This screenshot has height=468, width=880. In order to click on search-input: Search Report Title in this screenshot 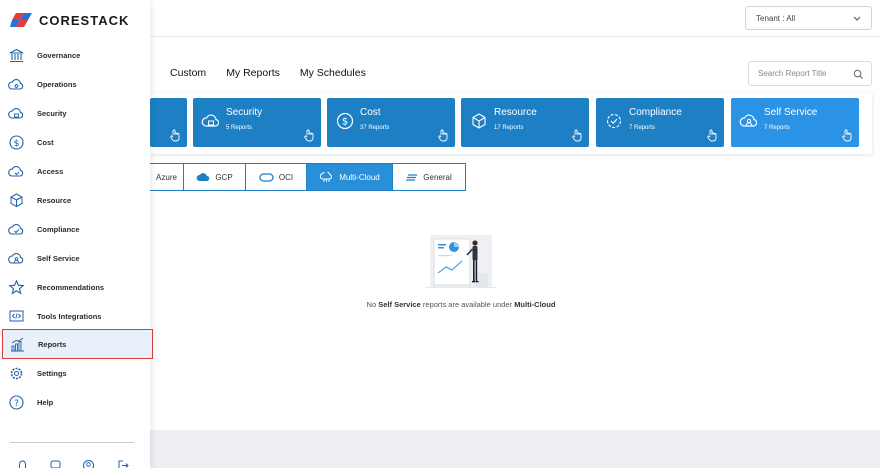, I will do `click(810, 73)`.